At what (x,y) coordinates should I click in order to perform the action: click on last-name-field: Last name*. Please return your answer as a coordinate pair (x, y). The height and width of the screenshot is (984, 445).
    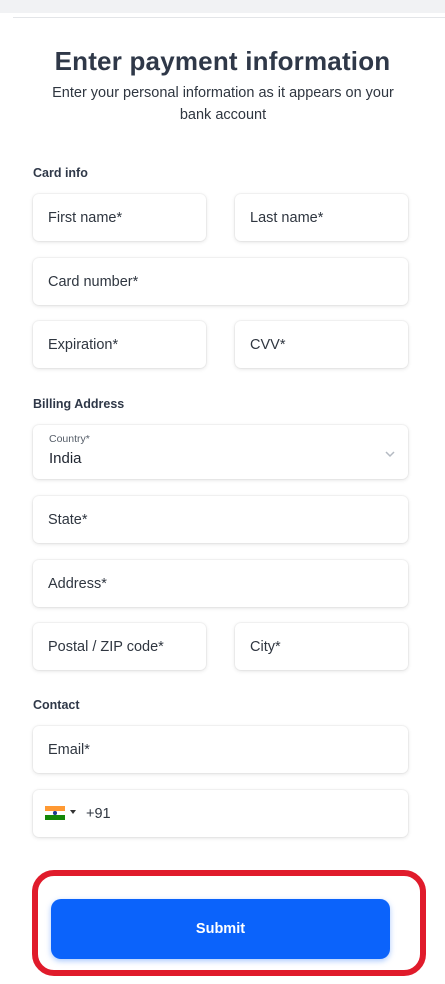
    Looking at the image, I should click on (321, 217).